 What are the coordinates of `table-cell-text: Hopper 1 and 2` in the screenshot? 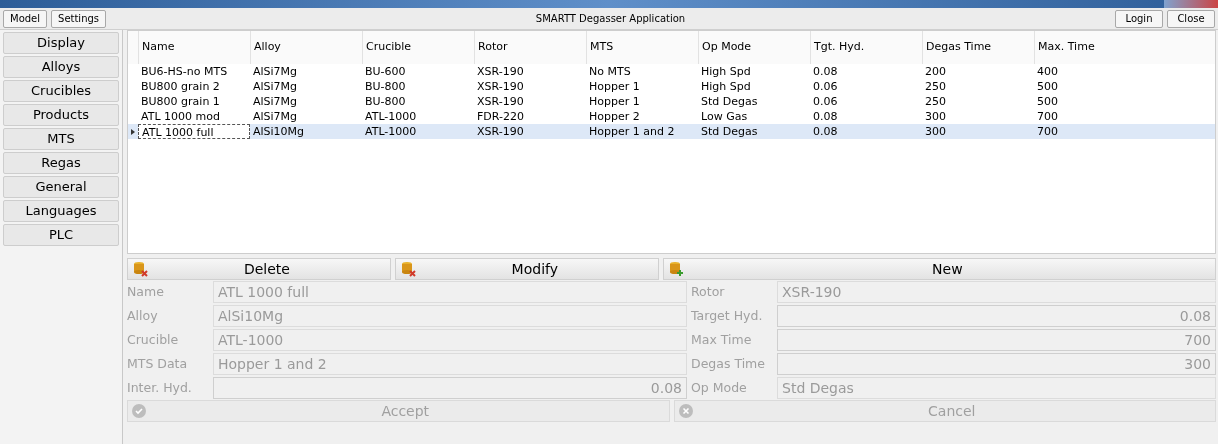 It's located at (632, 131).